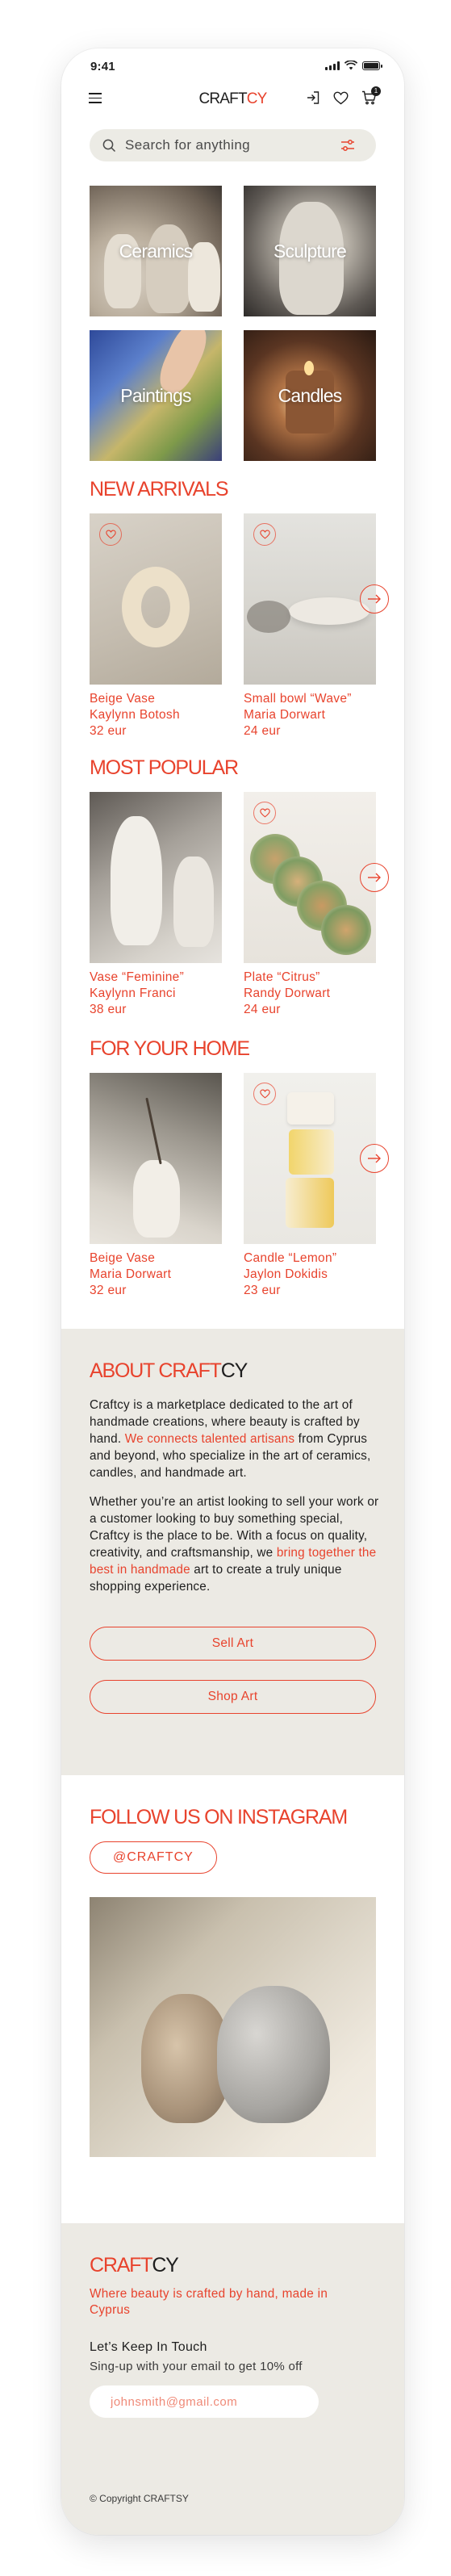 The image size is (451, 2576). What do you see at coordinates (170, 1048) in the screenshot?
I see `section-title-for-your-home: FOR YOUR HOME` at bounding box center [170, 1048].